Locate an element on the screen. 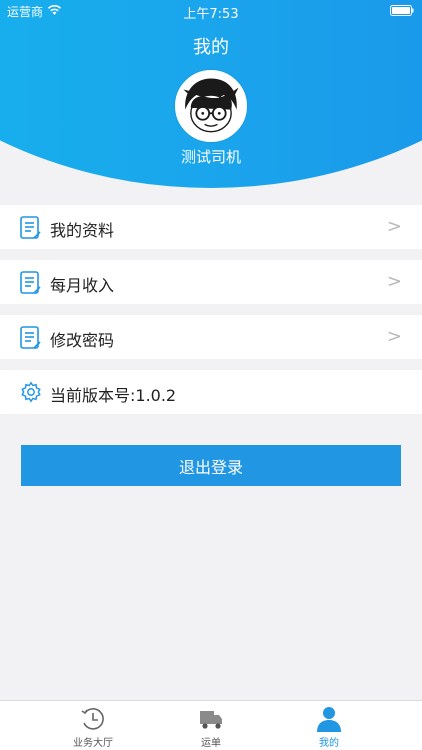 This screenshot has width=422, height=750. menu-item-profile: 我的资料 > is located at coordinates (211, 227).